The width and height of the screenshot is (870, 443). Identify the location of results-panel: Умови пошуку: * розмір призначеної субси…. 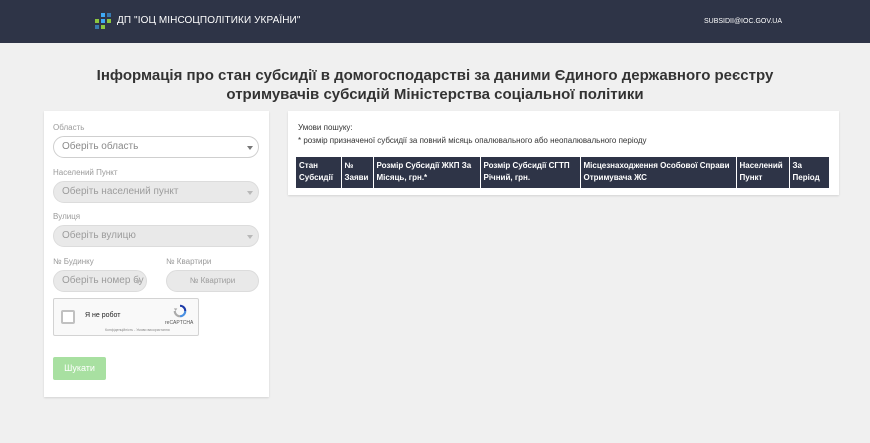
(563, 153).